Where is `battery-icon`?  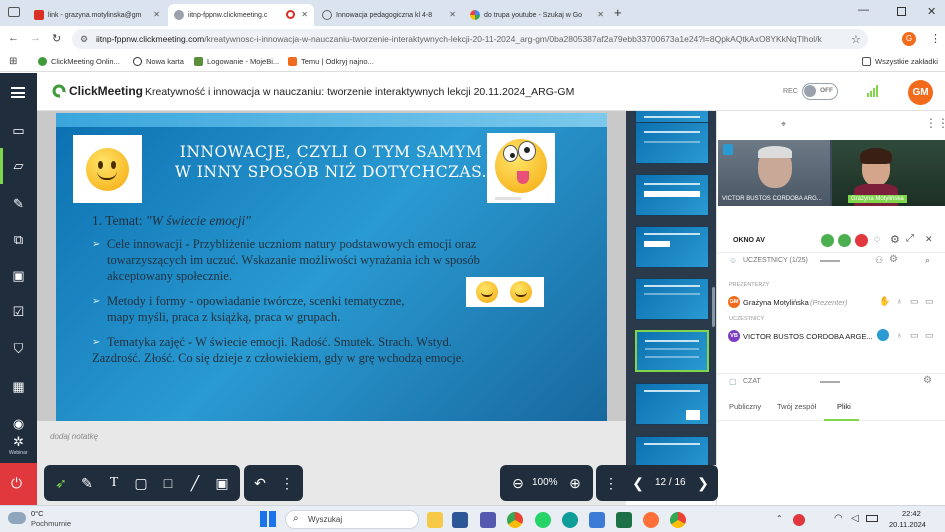 battery-icon is located at coordinates (872, 518).